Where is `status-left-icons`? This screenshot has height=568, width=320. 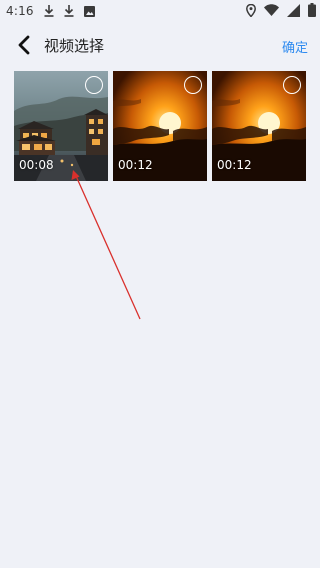 status-left-icons is located at coordinates (69, 11).